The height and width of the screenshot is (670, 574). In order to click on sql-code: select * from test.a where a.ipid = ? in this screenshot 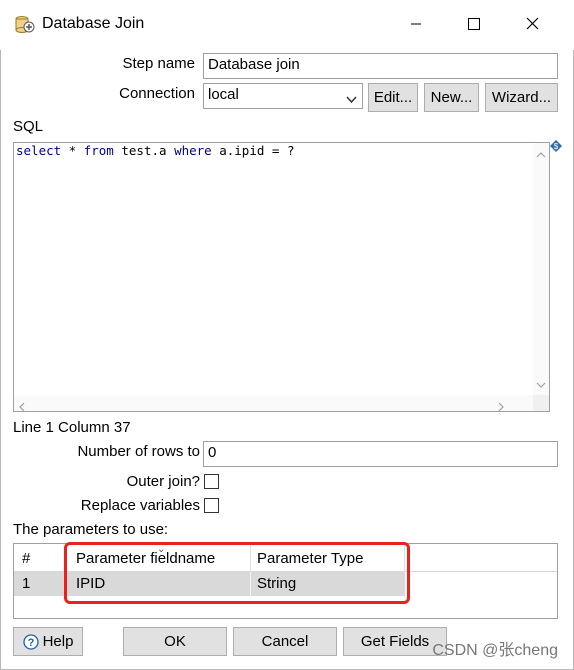, I will do `click(155, 150)`.